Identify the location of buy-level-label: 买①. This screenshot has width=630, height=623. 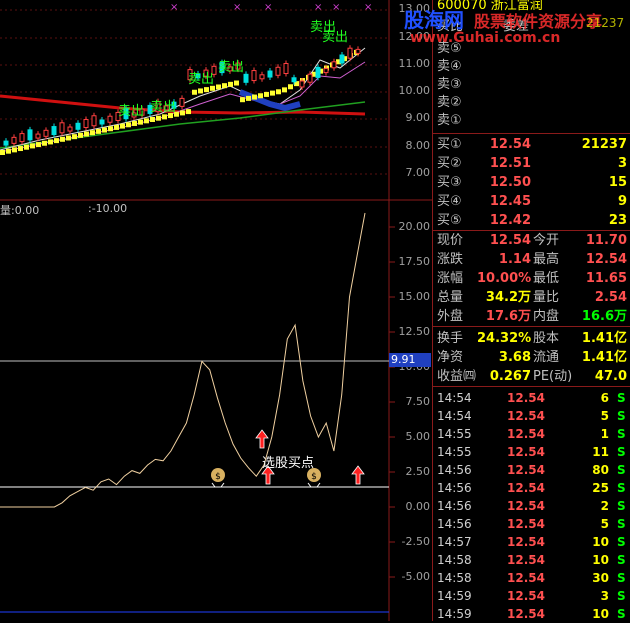
(449, 144).